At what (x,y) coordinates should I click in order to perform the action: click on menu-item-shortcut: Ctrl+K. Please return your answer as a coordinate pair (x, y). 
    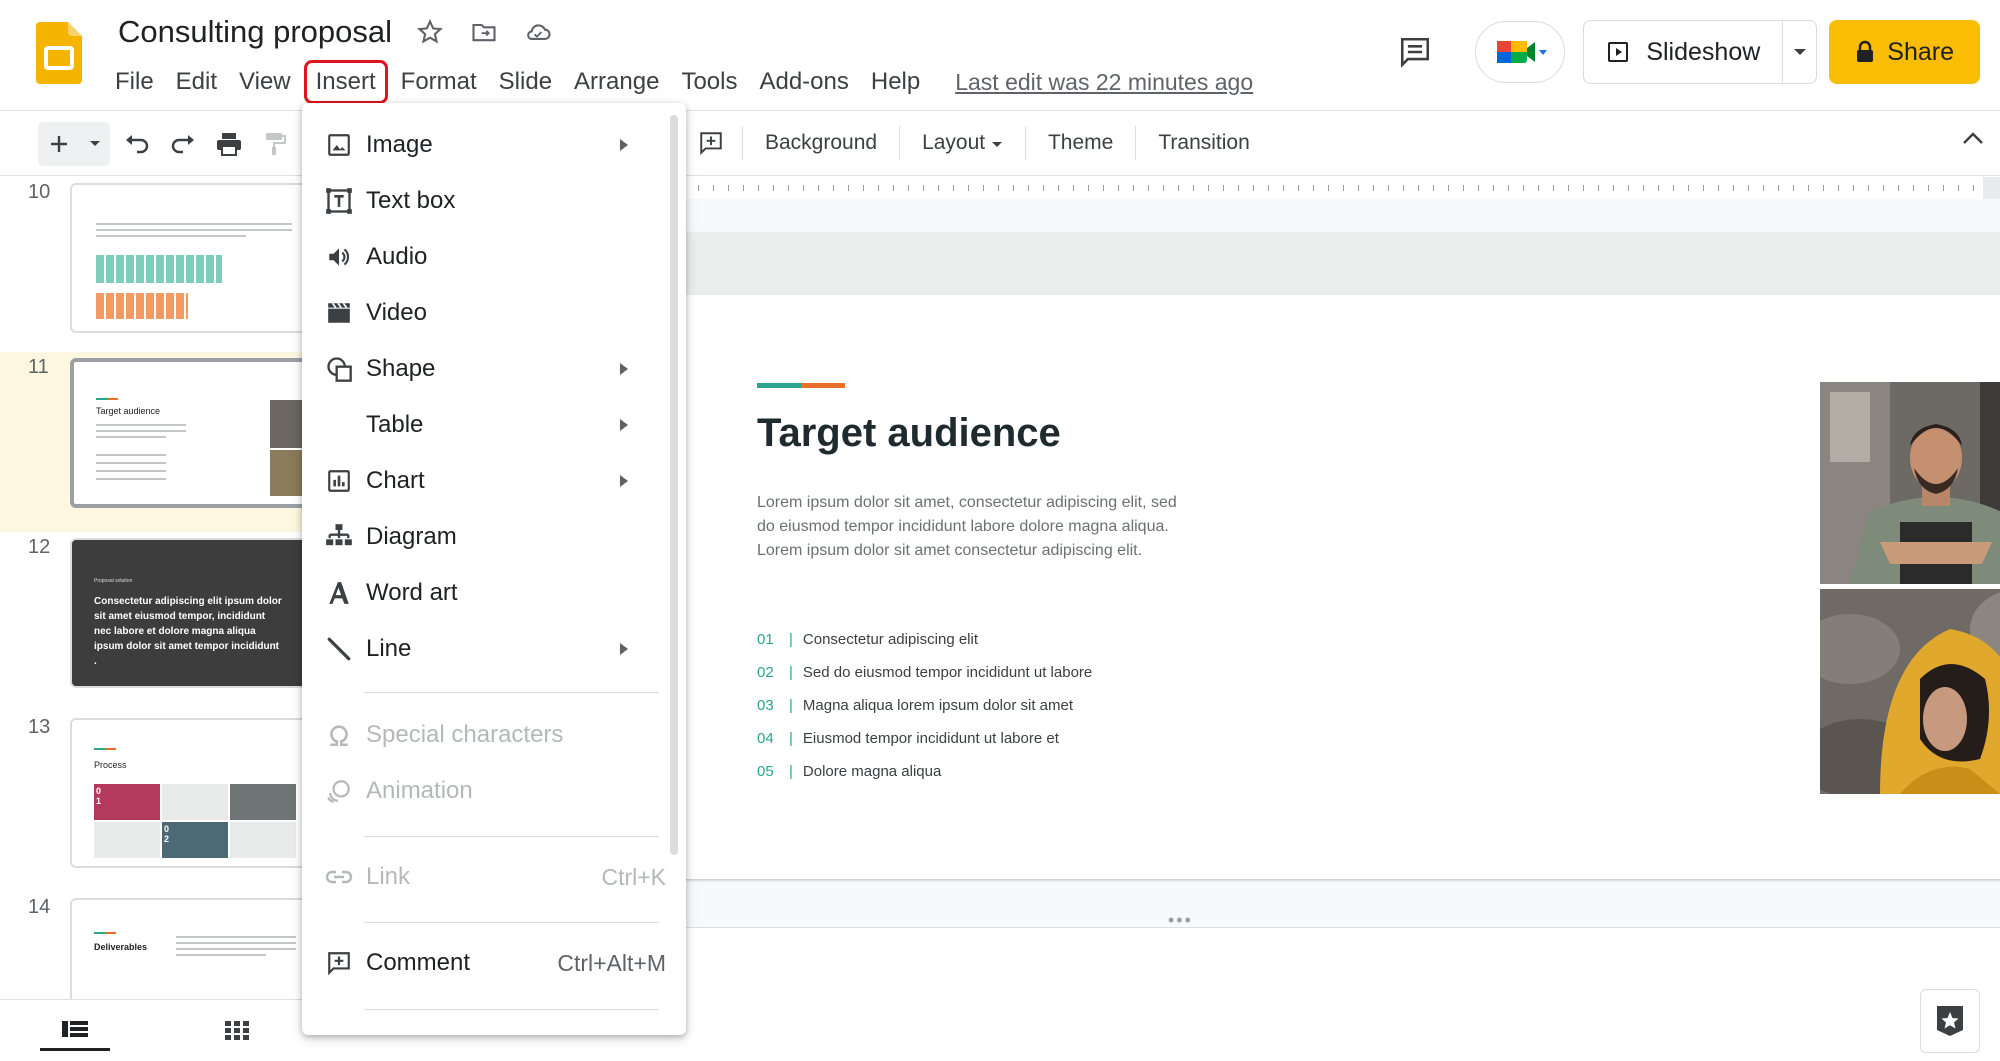
    Looking at the image, I should click on (633, 876).